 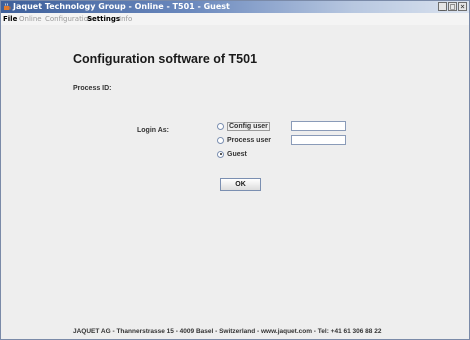 What do you see at coordinates (68, 19) in the screenshot?
I see `menu-configuration: Configuration` at bounding box center [68, 19].